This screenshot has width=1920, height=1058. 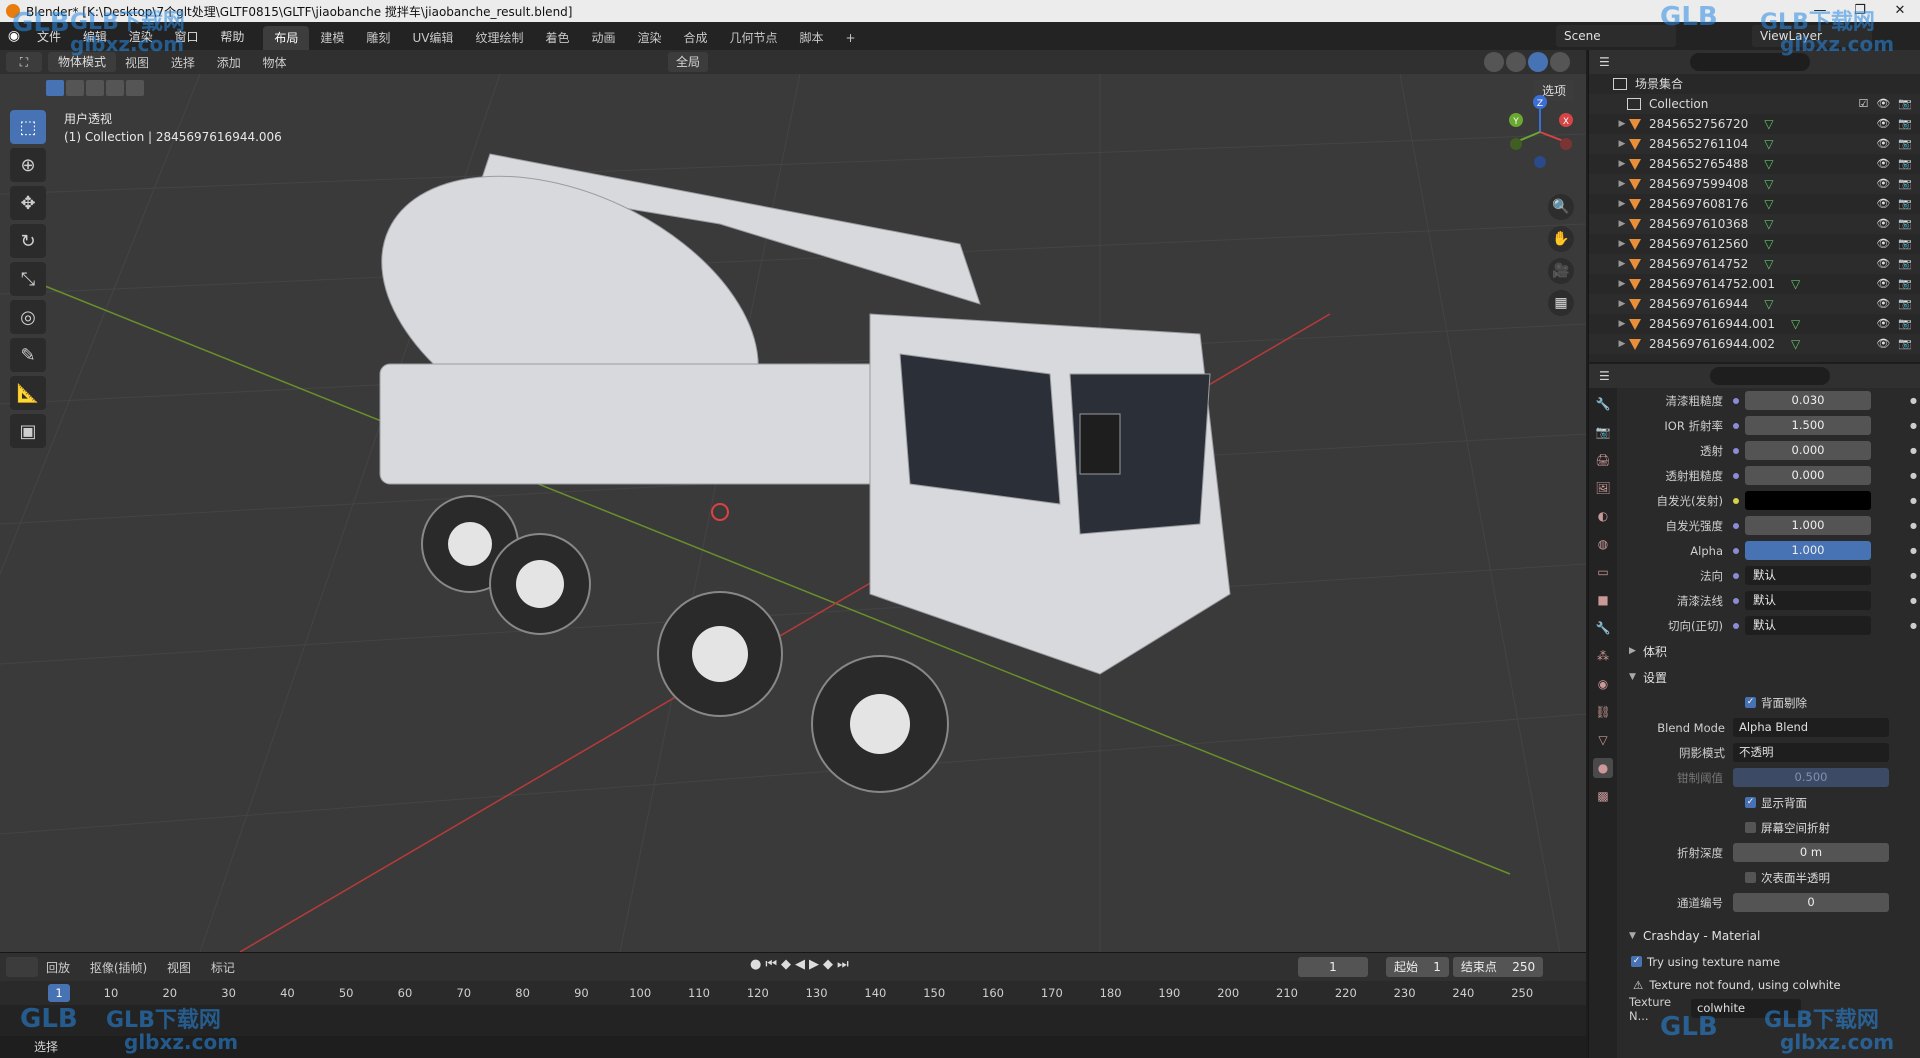 What do you see at coordinates (59, 993) in the screenshot?
I see `current-frame-marker: 1` at bounding box center [59, 993].